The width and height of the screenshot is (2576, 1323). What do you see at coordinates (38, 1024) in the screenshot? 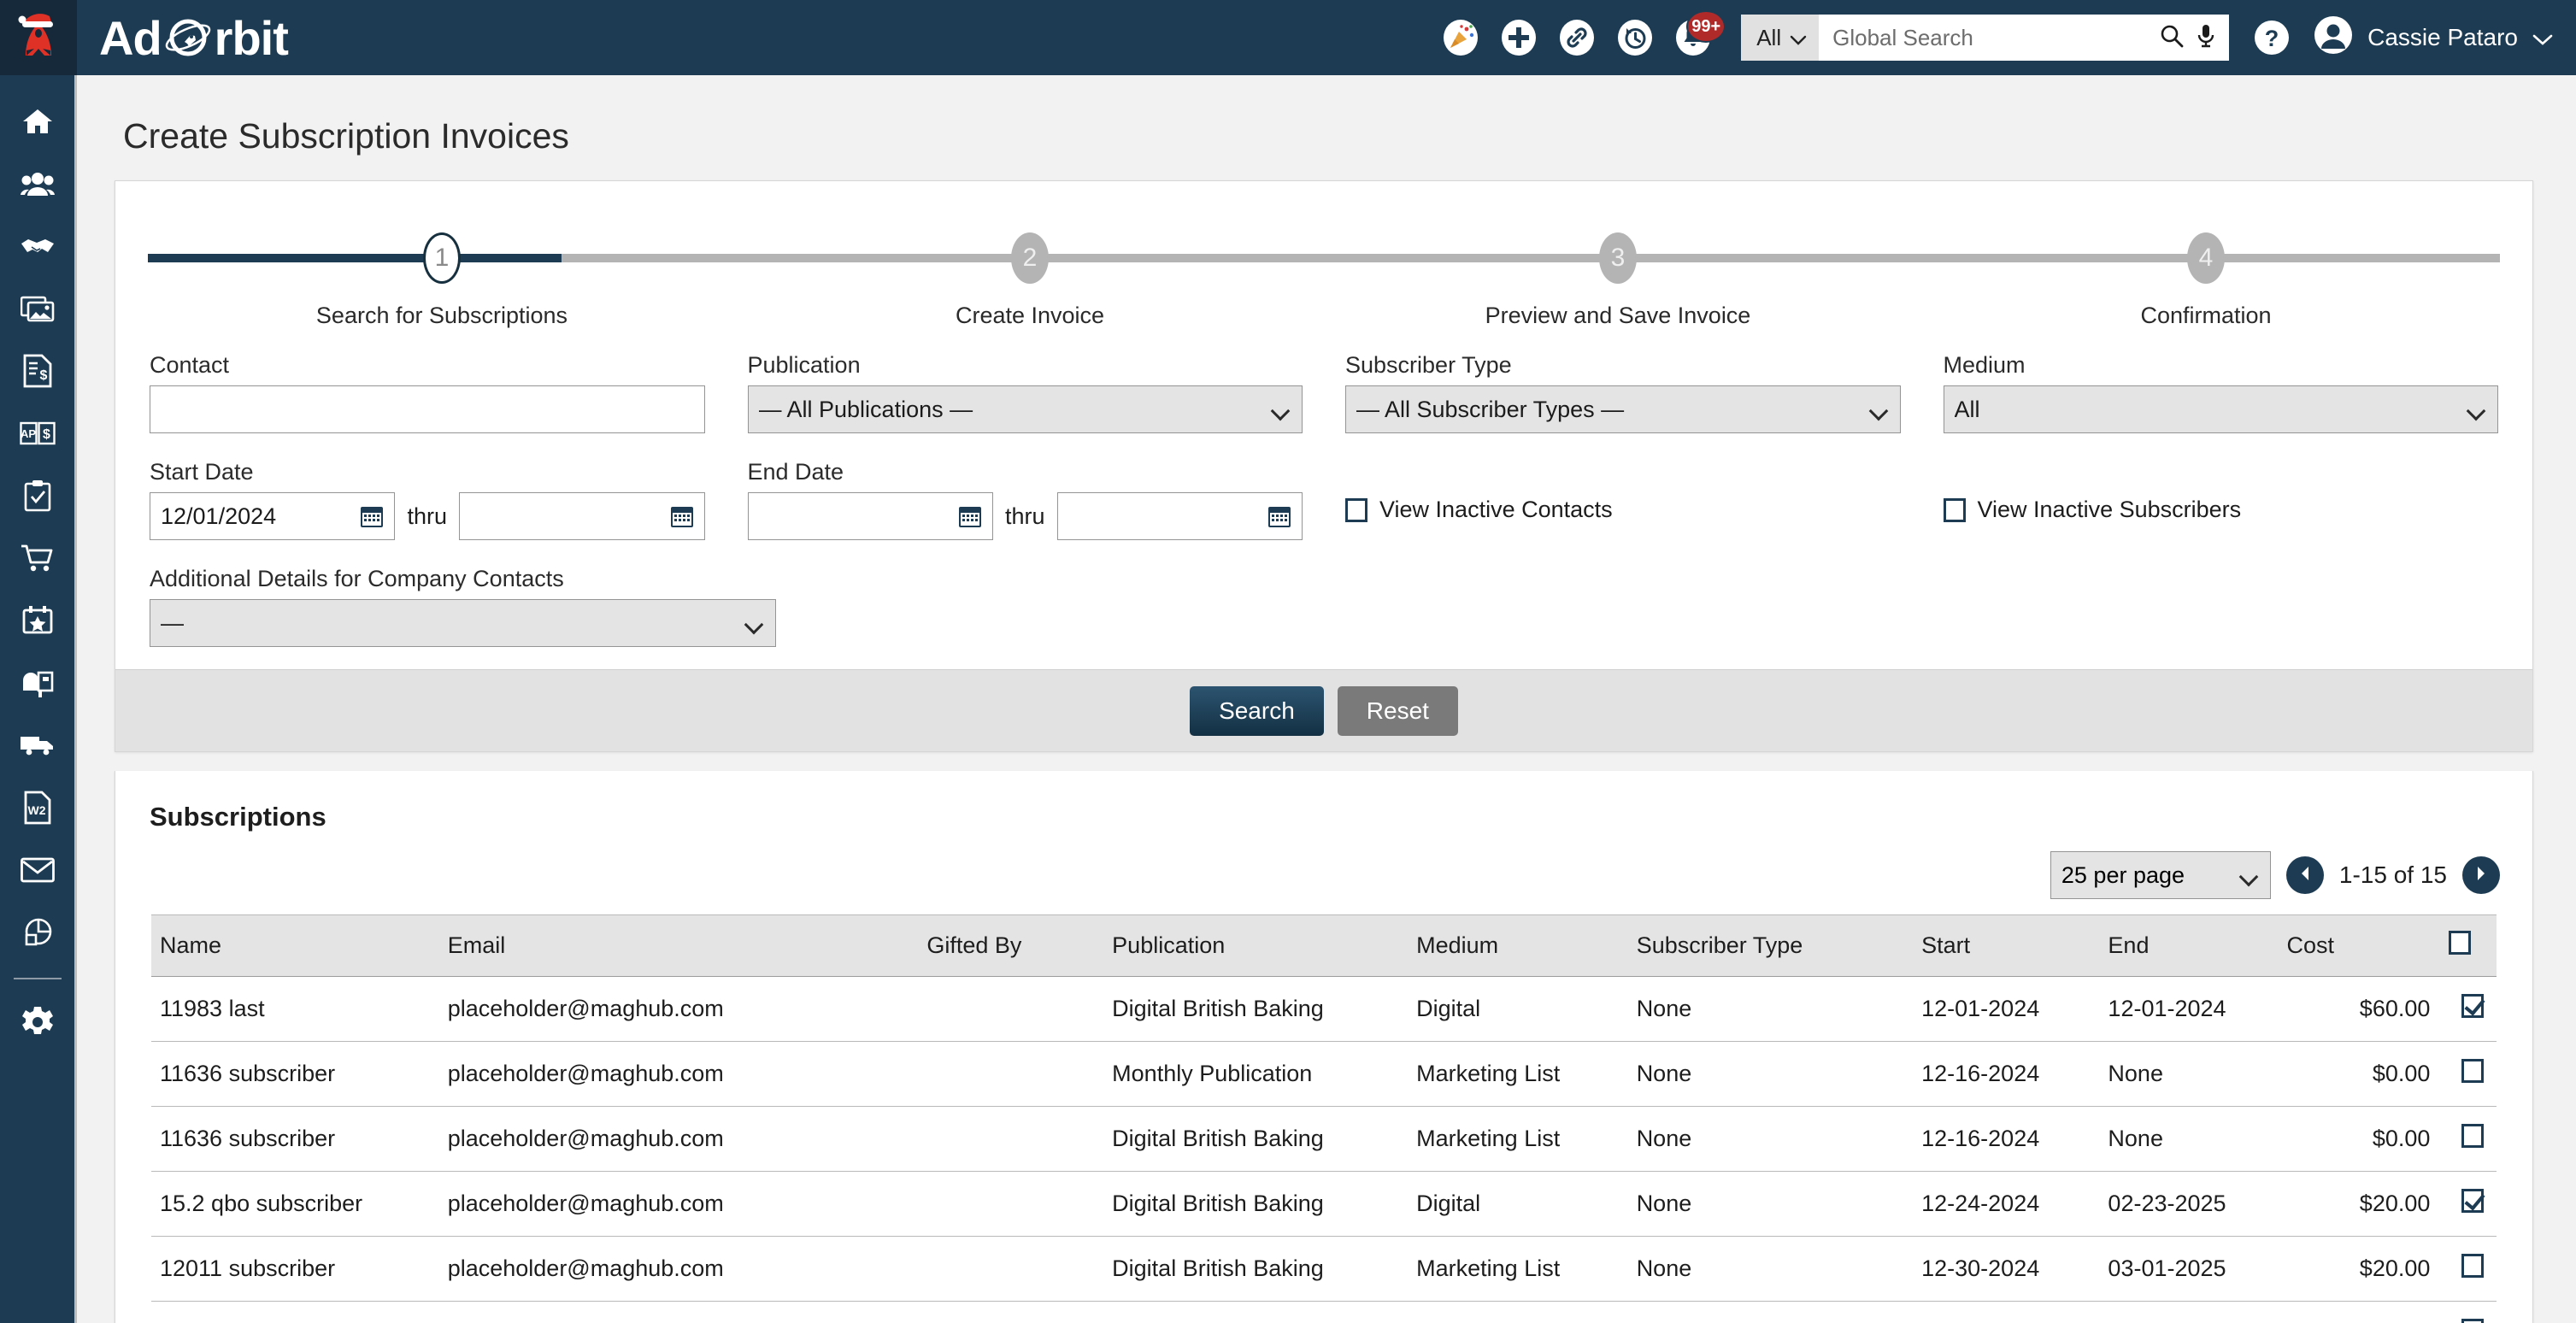
I see `sidebar-item-settings` at bounding box center [38, 1024].